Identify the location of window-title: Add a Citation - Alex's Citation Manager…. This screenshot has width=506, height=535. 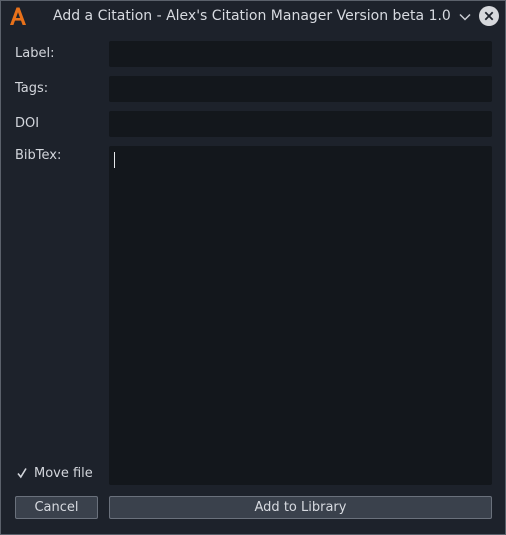
(252, 16).